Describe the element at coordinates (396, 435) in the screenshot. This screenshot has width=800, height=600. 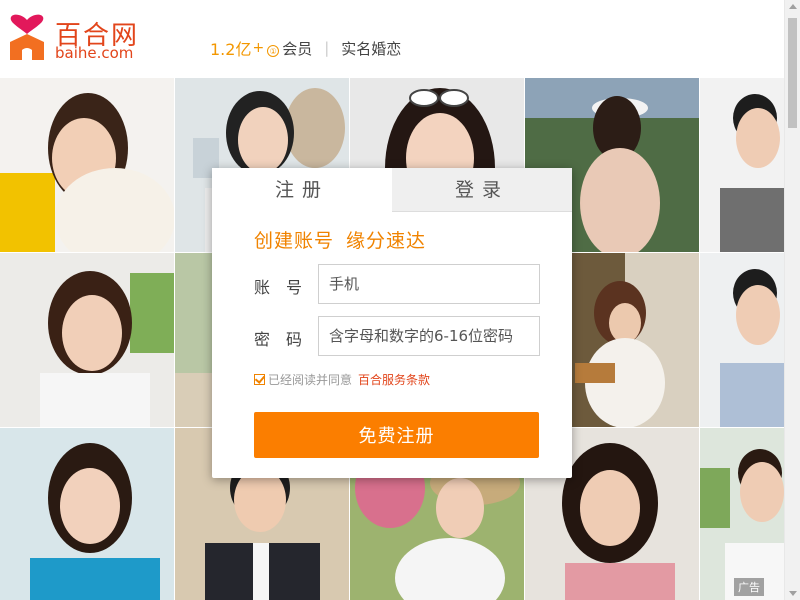
I see `free-register-button: 免费注册` at that location.